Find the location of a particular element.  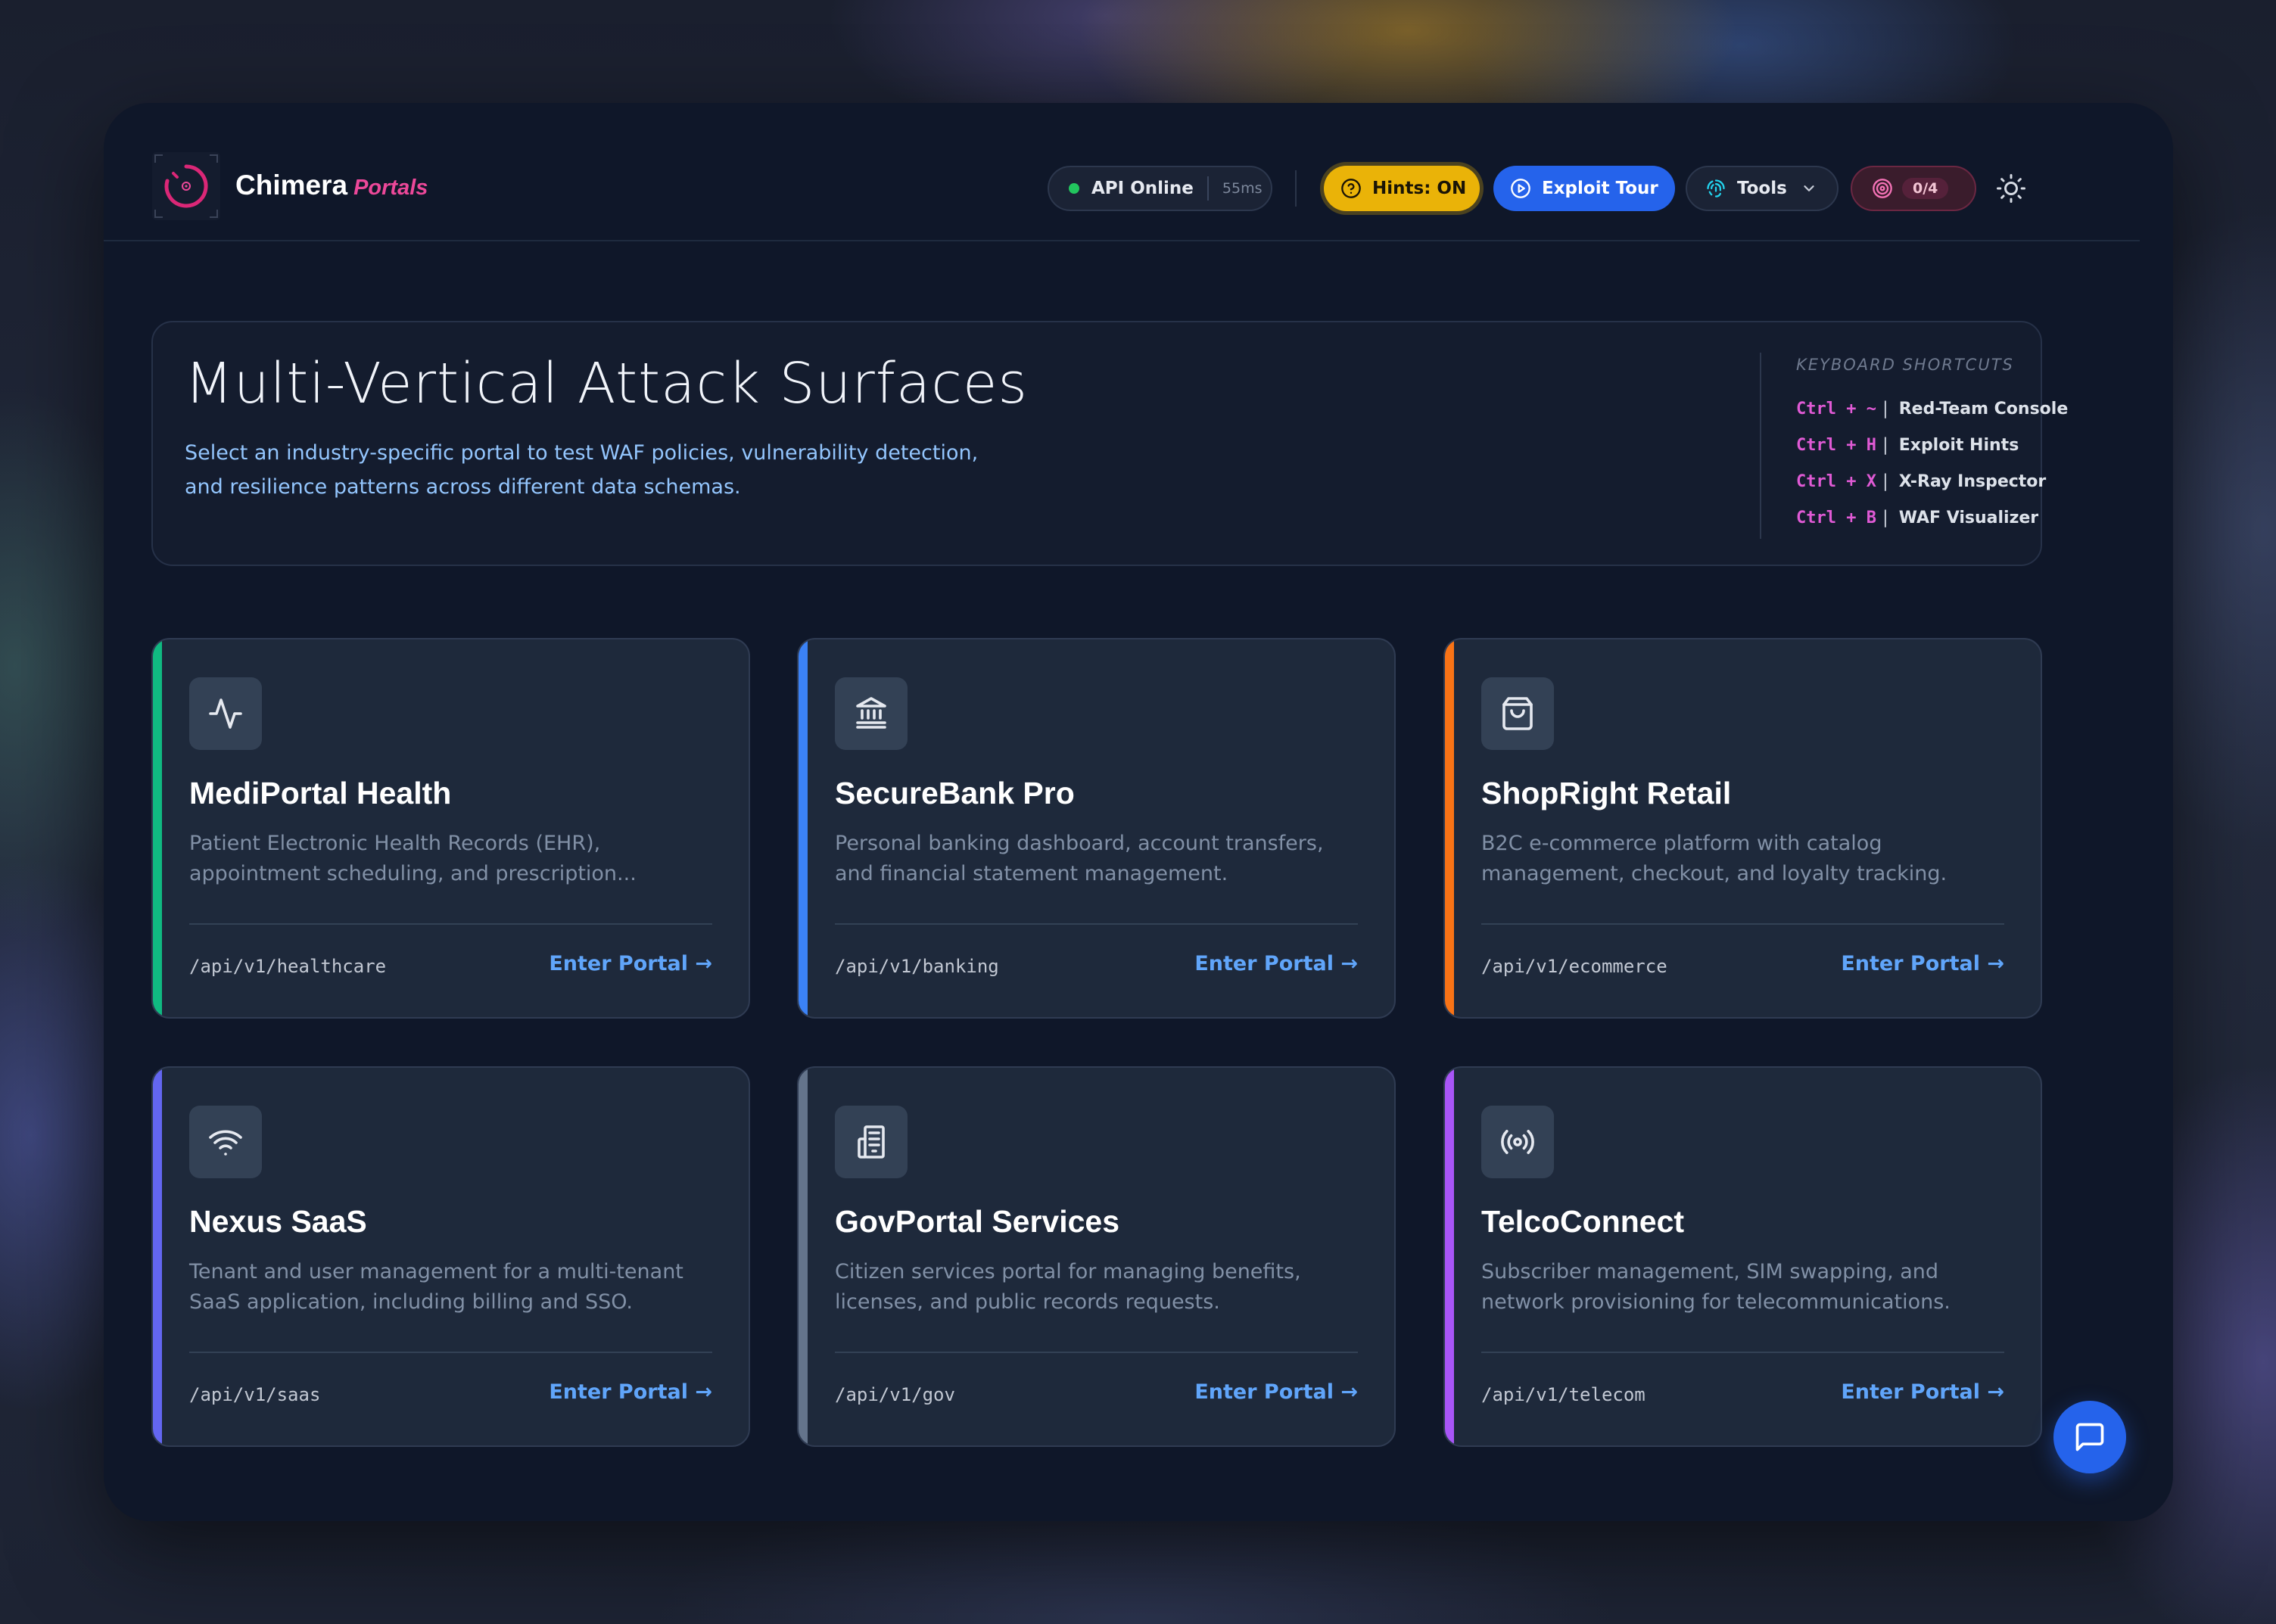

activity-icon is located at coordinates (226, 713).